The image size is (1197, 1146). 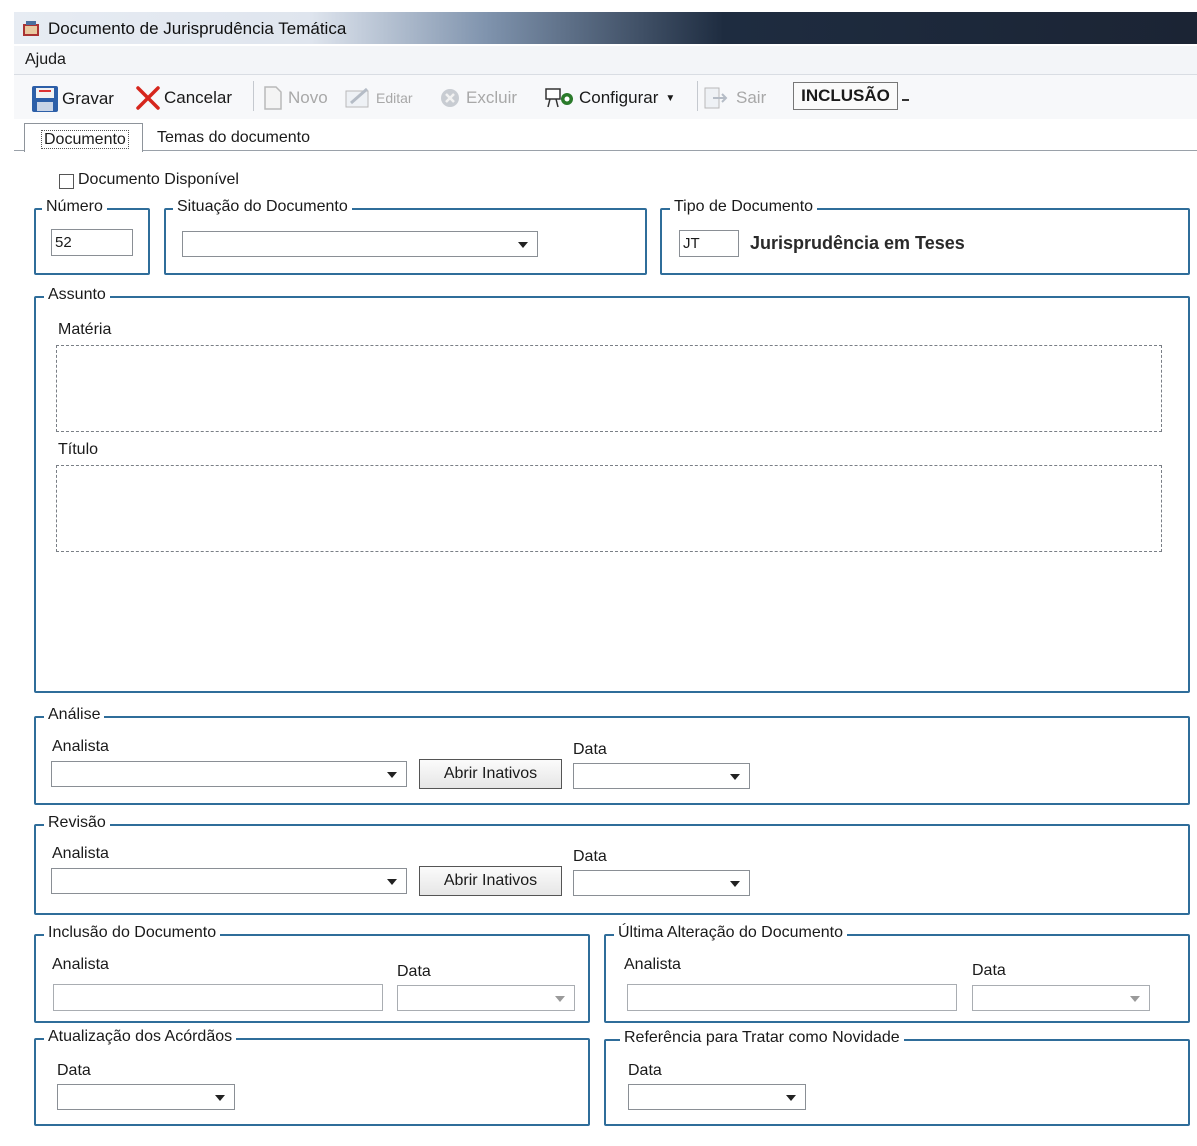 I want to click on save-button: Gravar, so click(x=72, y=99).